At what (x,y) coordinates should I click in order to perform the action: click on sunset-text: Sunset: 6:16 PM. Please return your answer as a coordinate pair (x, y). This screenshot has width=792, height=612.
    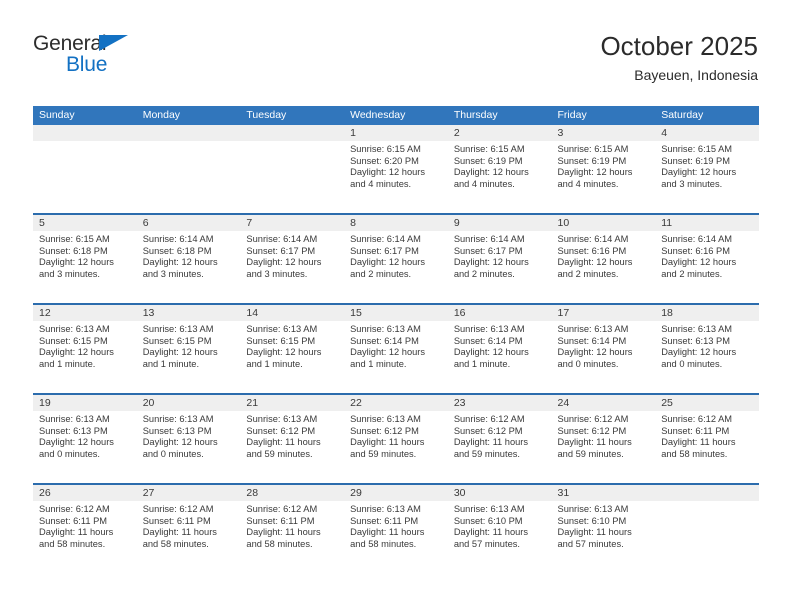
    Looking at the image, I should click on (695, 250).